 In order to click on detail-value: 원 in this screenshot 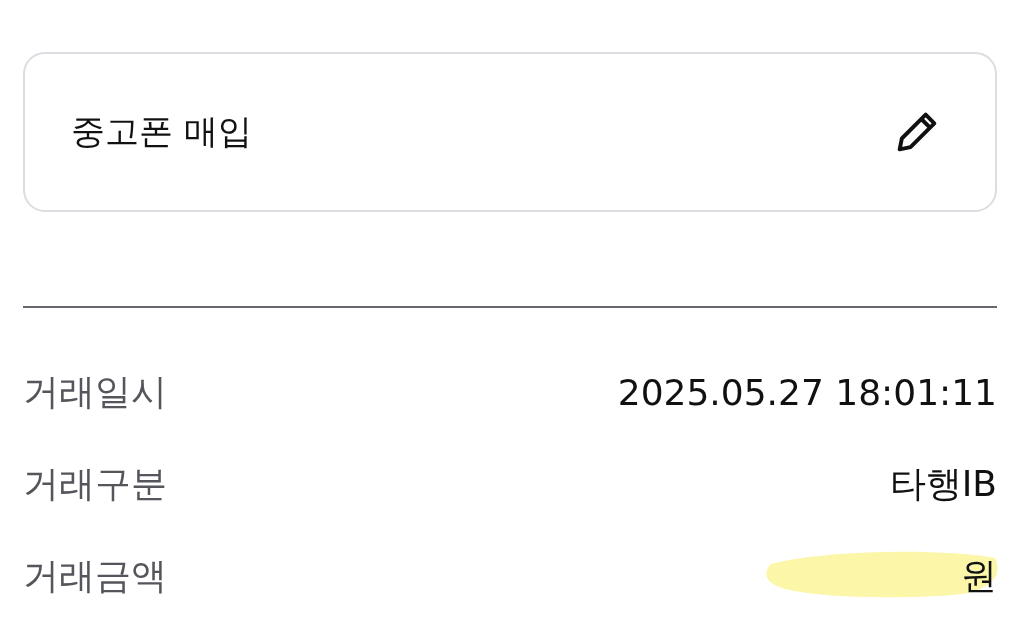, I will do `click(979, 575)`.